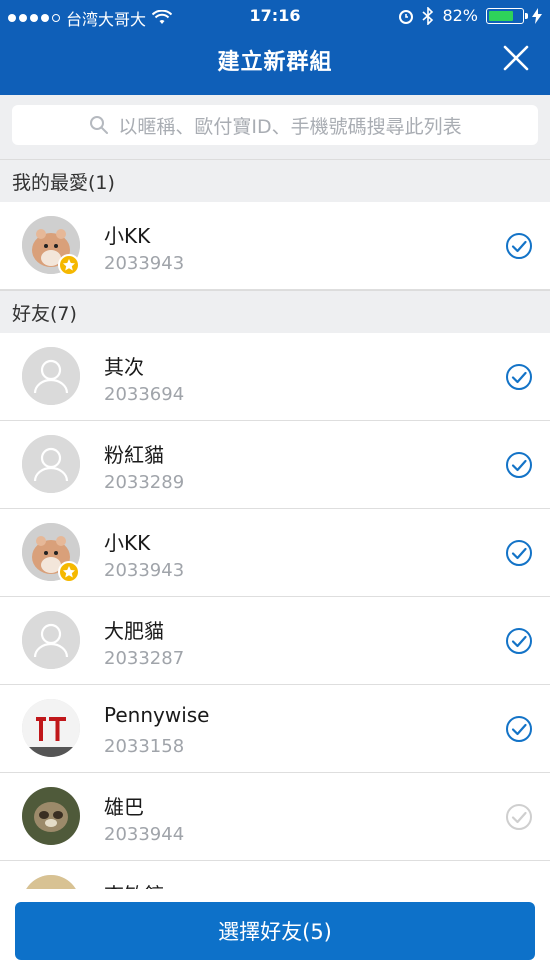  What do you see at coordinates (124, 367) in the screenshot?
I see `friend-name: 其次` at bounding box center [124, 367].